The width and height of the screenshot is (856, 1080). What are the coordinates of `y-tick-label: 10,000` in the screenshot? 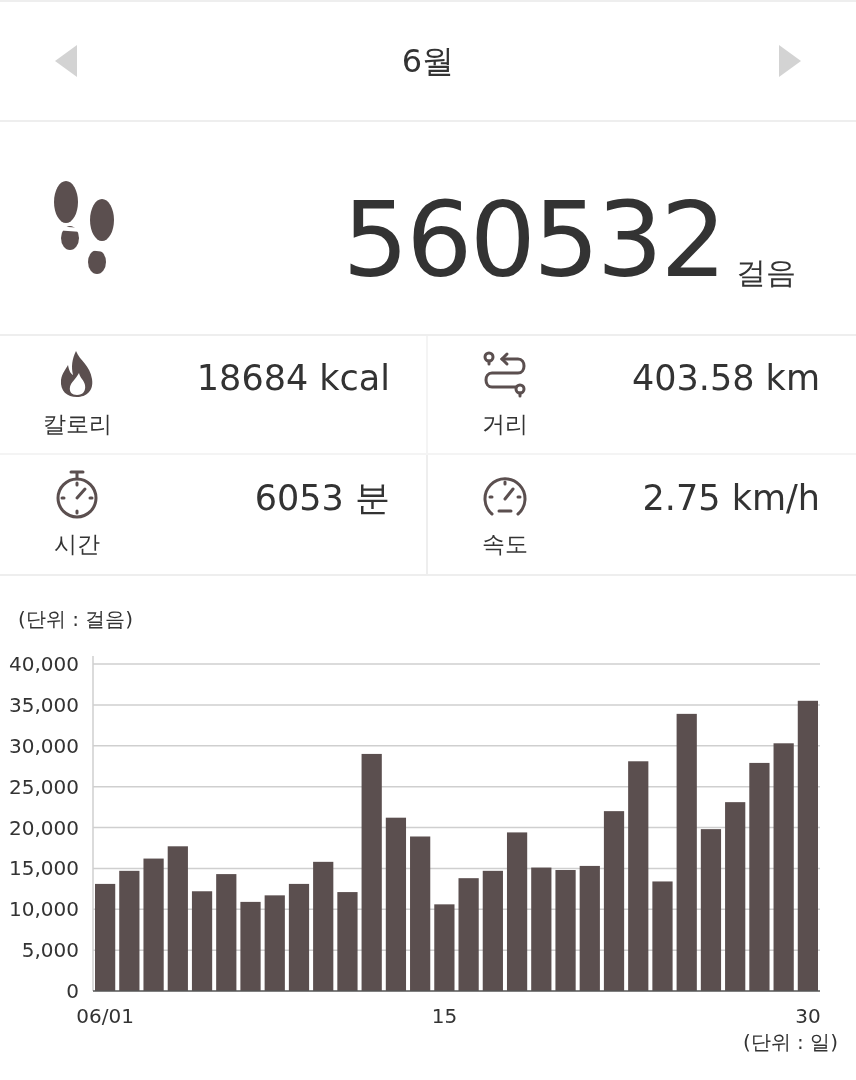 It's located at (44, 909).